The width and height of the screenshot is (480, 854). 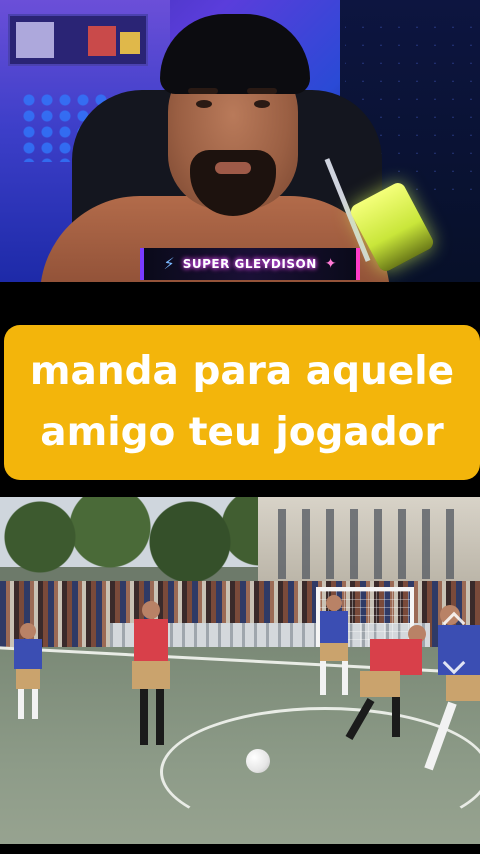 I want to click on streamer-name-badge: ⚡ SUPER GLEYDISON ✦, so click(x=250, y=264).